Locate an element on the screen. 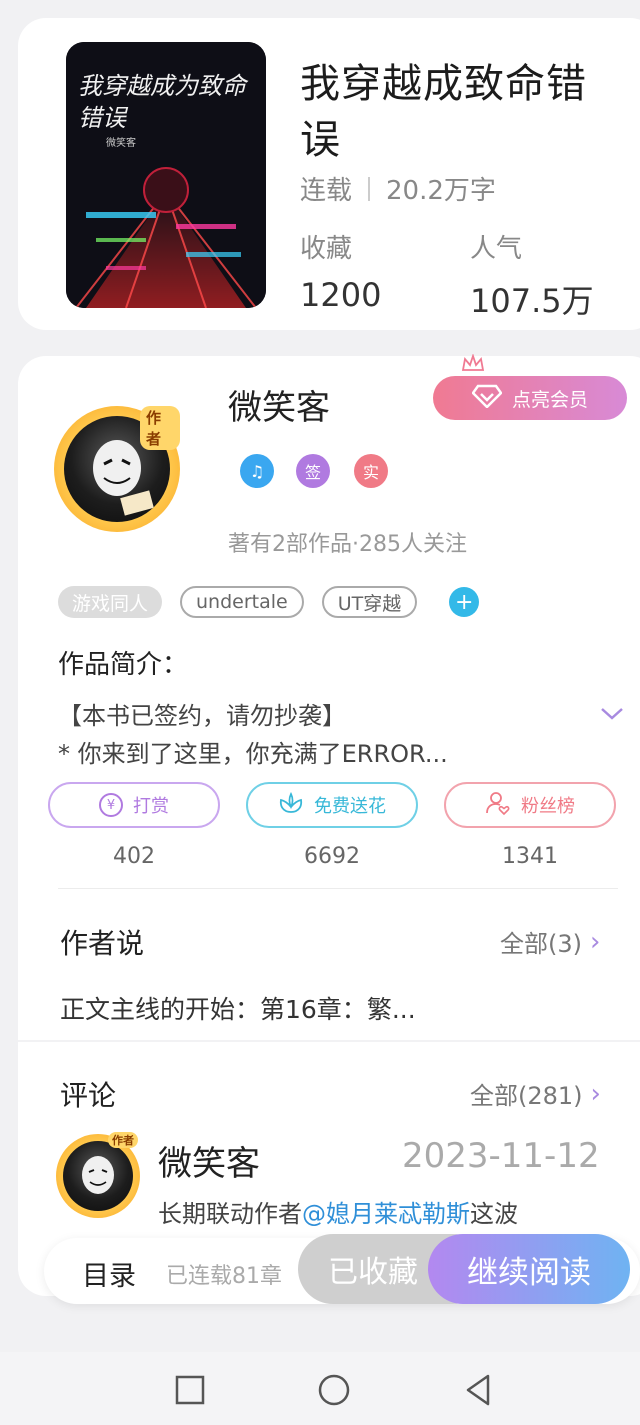  favorites-value: 1200 is located at coordinates (341, 295).